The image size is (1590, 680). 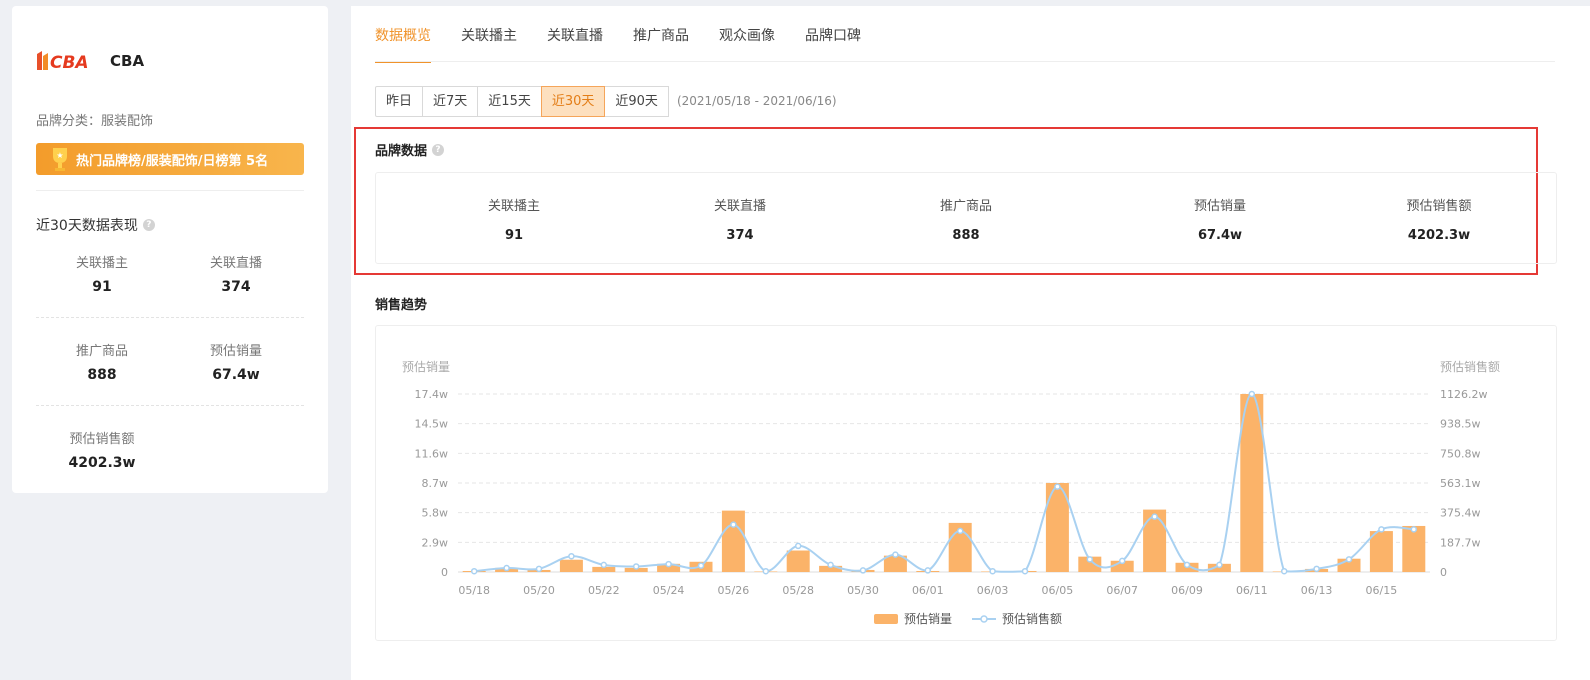 What do you see at coordinates (236, 273) in the screenshot?
I see `sidebar-stat-lives: 关联直播 374` at bounding box center [236, 273].